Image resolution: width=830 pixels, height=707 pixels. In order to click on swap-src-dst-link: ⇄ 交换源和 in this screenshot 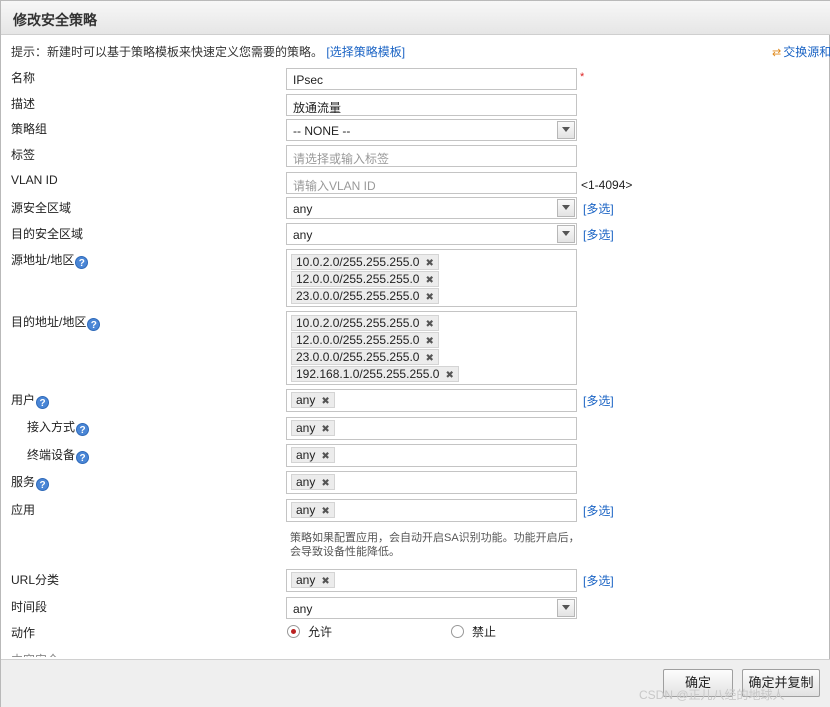, I will do `click(801, 51)`.